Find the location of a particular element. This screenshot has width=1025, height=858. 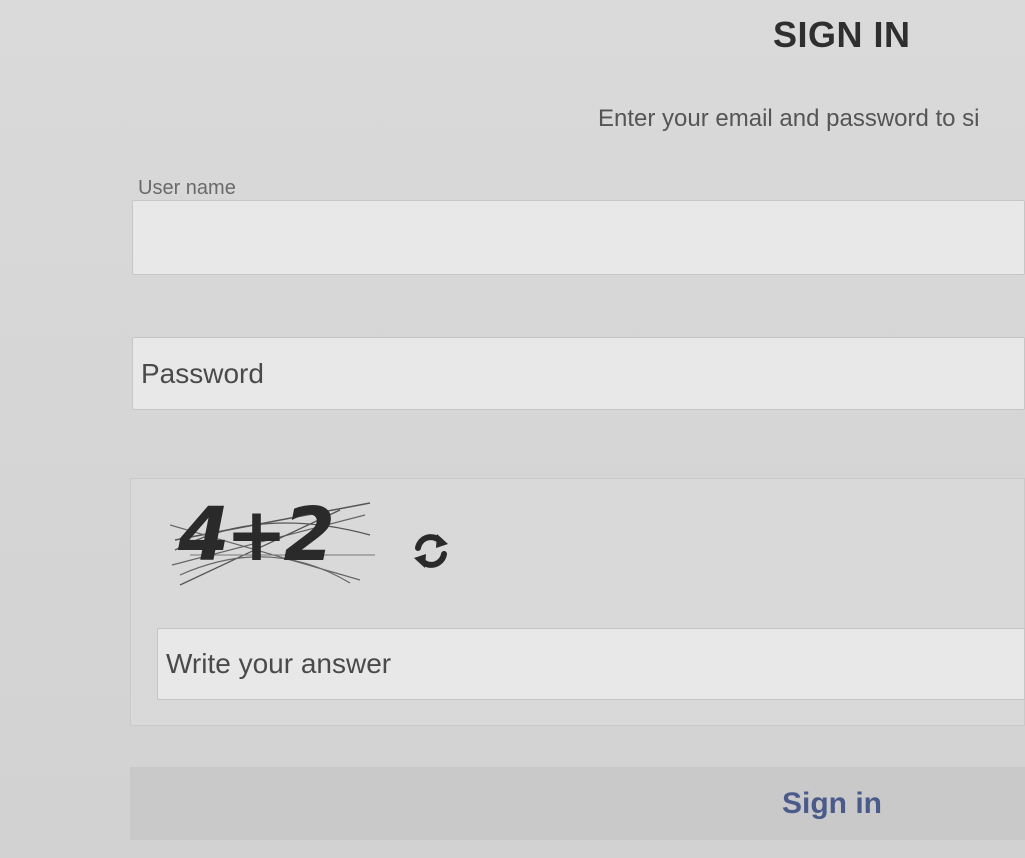

page-subtitle: Enter your email and password to si is located at coordinates (789, 118).